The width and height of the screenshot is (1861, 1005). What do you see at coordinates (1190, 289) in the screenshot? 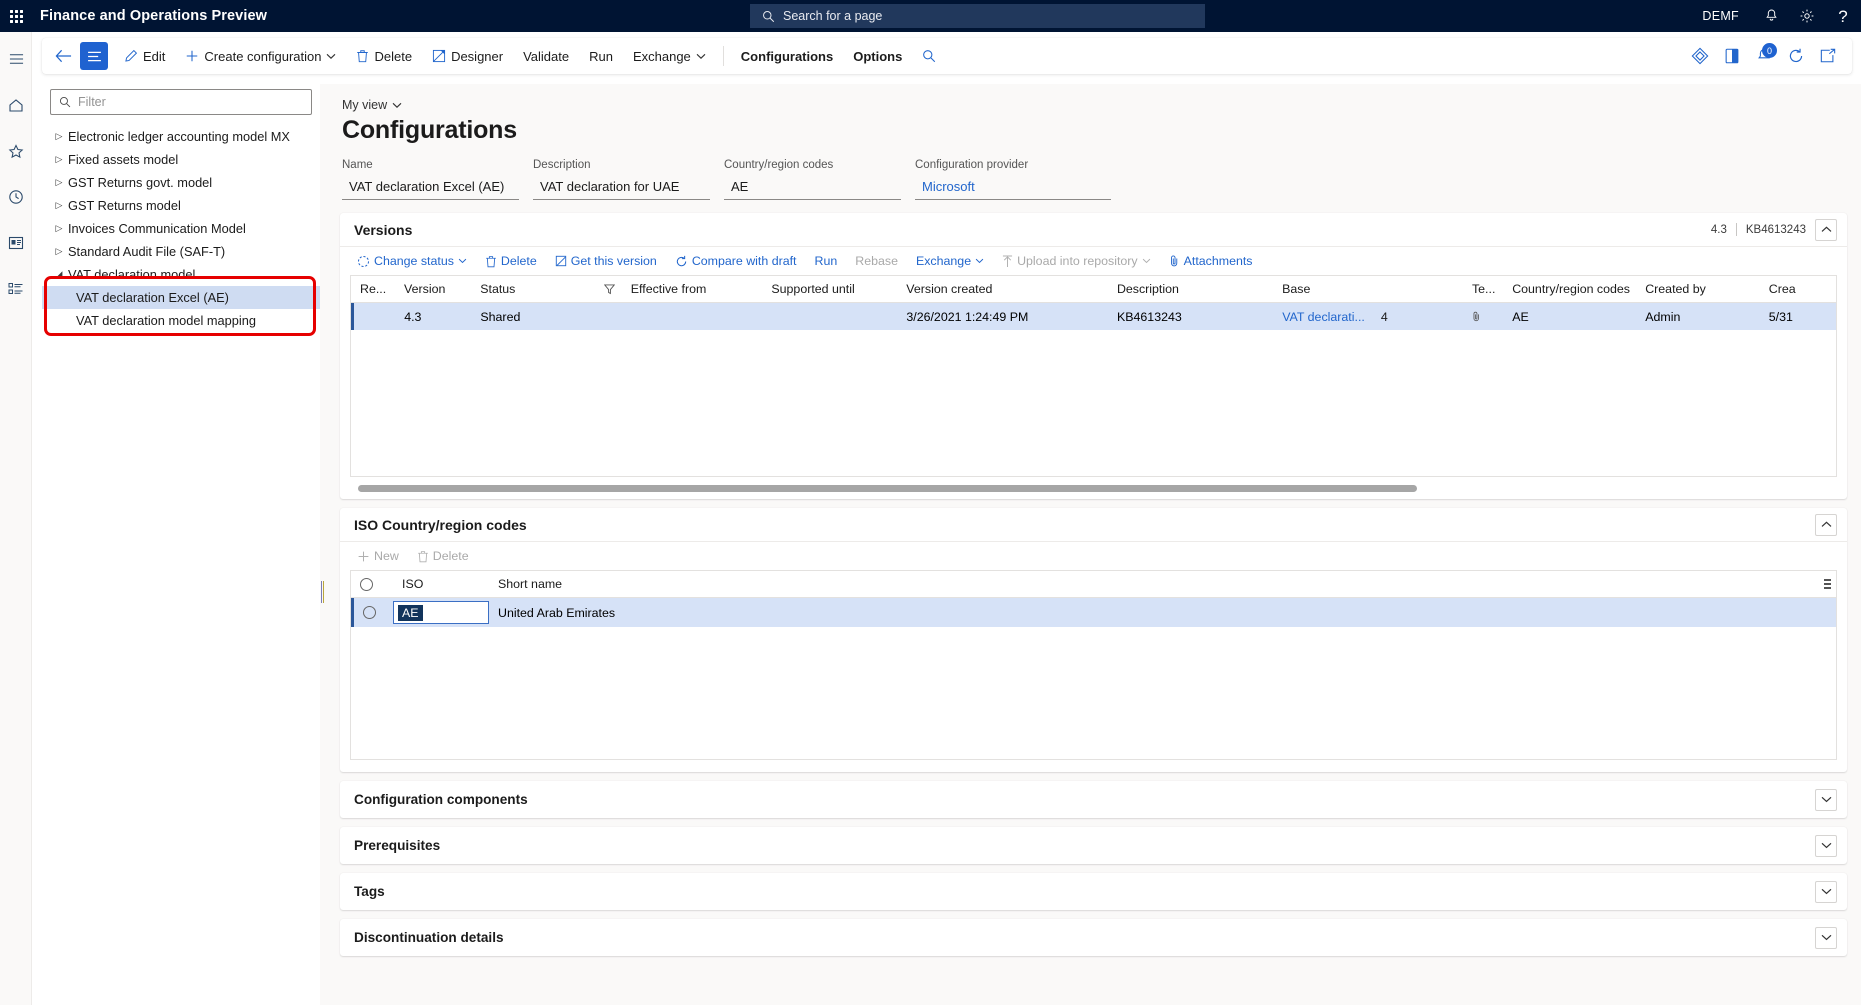
I see `col-header-description: Description` at bounding box center [1190, 289].